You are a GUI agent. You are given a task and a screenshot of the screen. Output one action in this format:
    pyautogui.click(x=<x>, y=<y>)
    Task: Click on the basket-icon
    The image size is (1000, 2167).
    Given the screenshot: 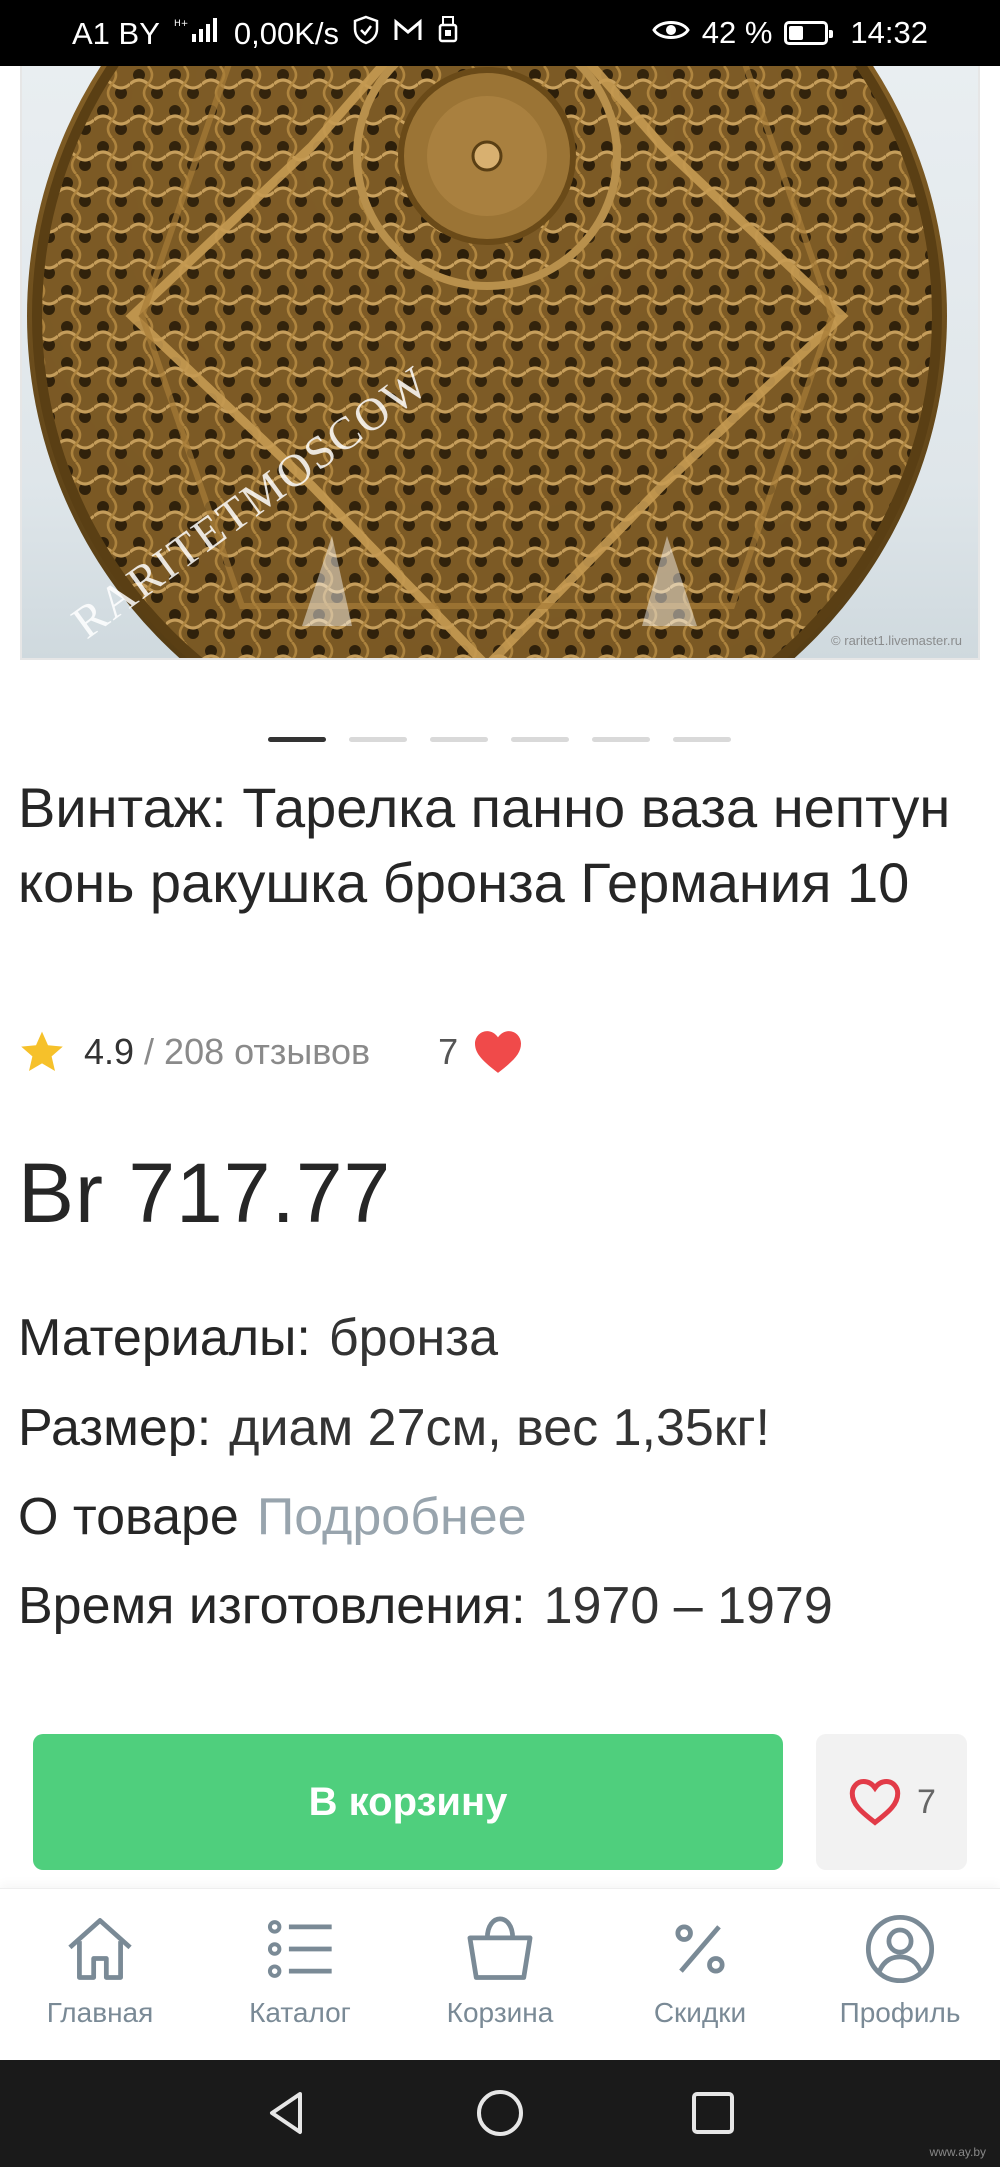 What is the action you would take?
    pyautogui.click(x=500, y=1948)
    